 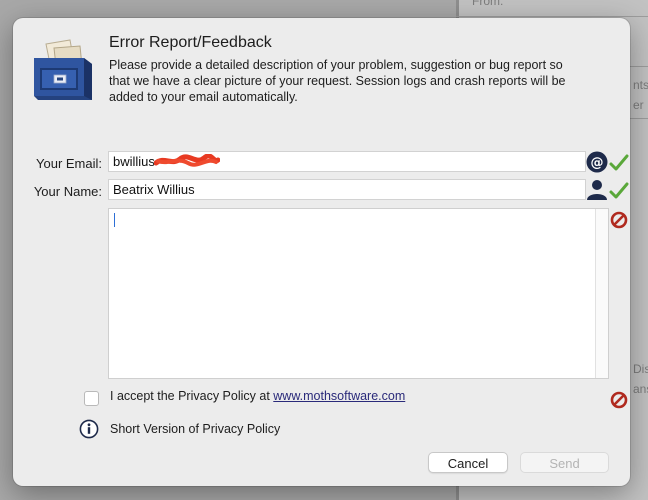 I want to click on redaction-scribble, so click(x=187, y=160).